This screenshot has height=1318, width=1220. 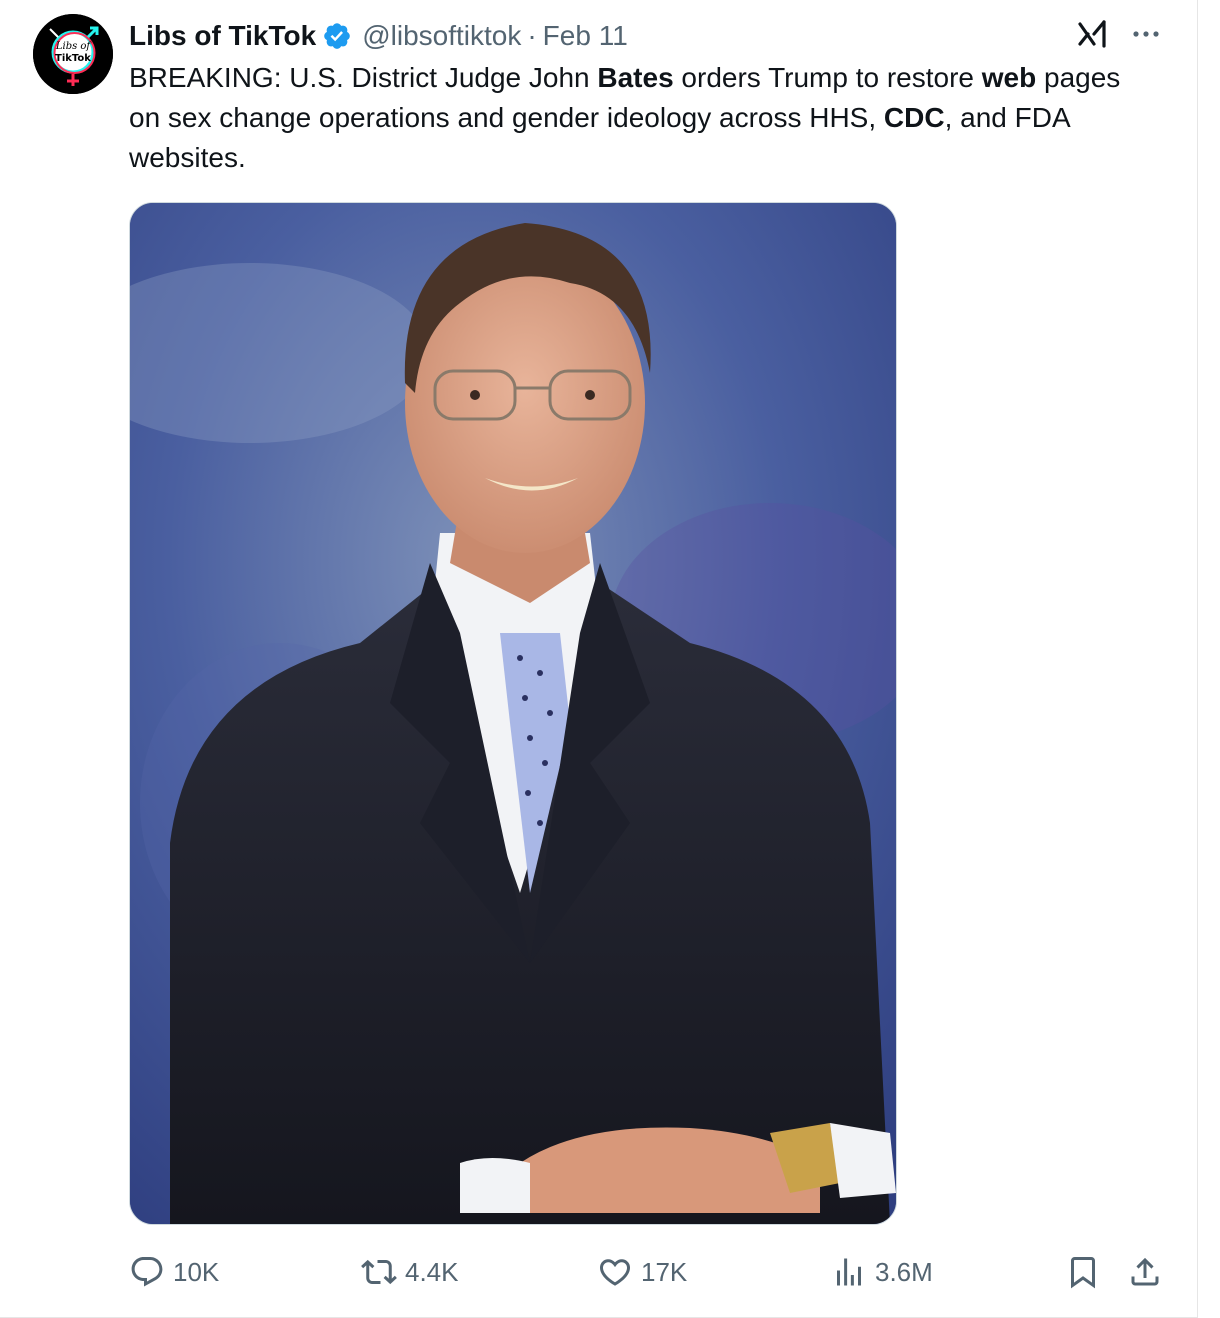 I want to click on avatar: Libs of TikTok, so click(x=73, y=54).